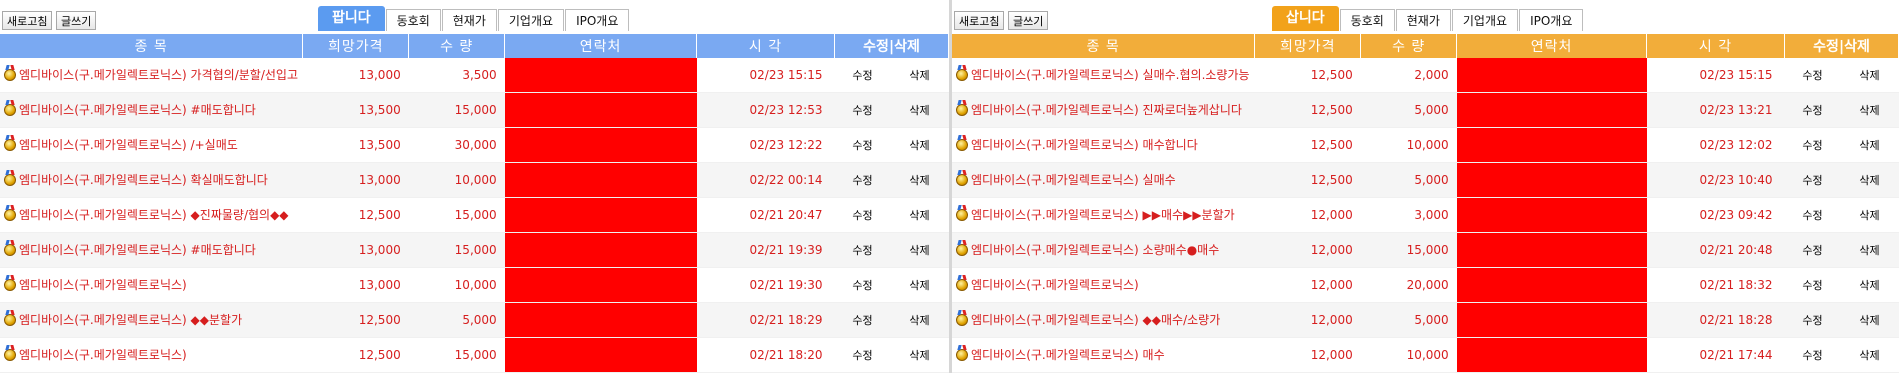  I want to click on item-cell: 엠디바이스(구.메가일렉트로닉스) 소량매수●매수, so click(1103, 250).